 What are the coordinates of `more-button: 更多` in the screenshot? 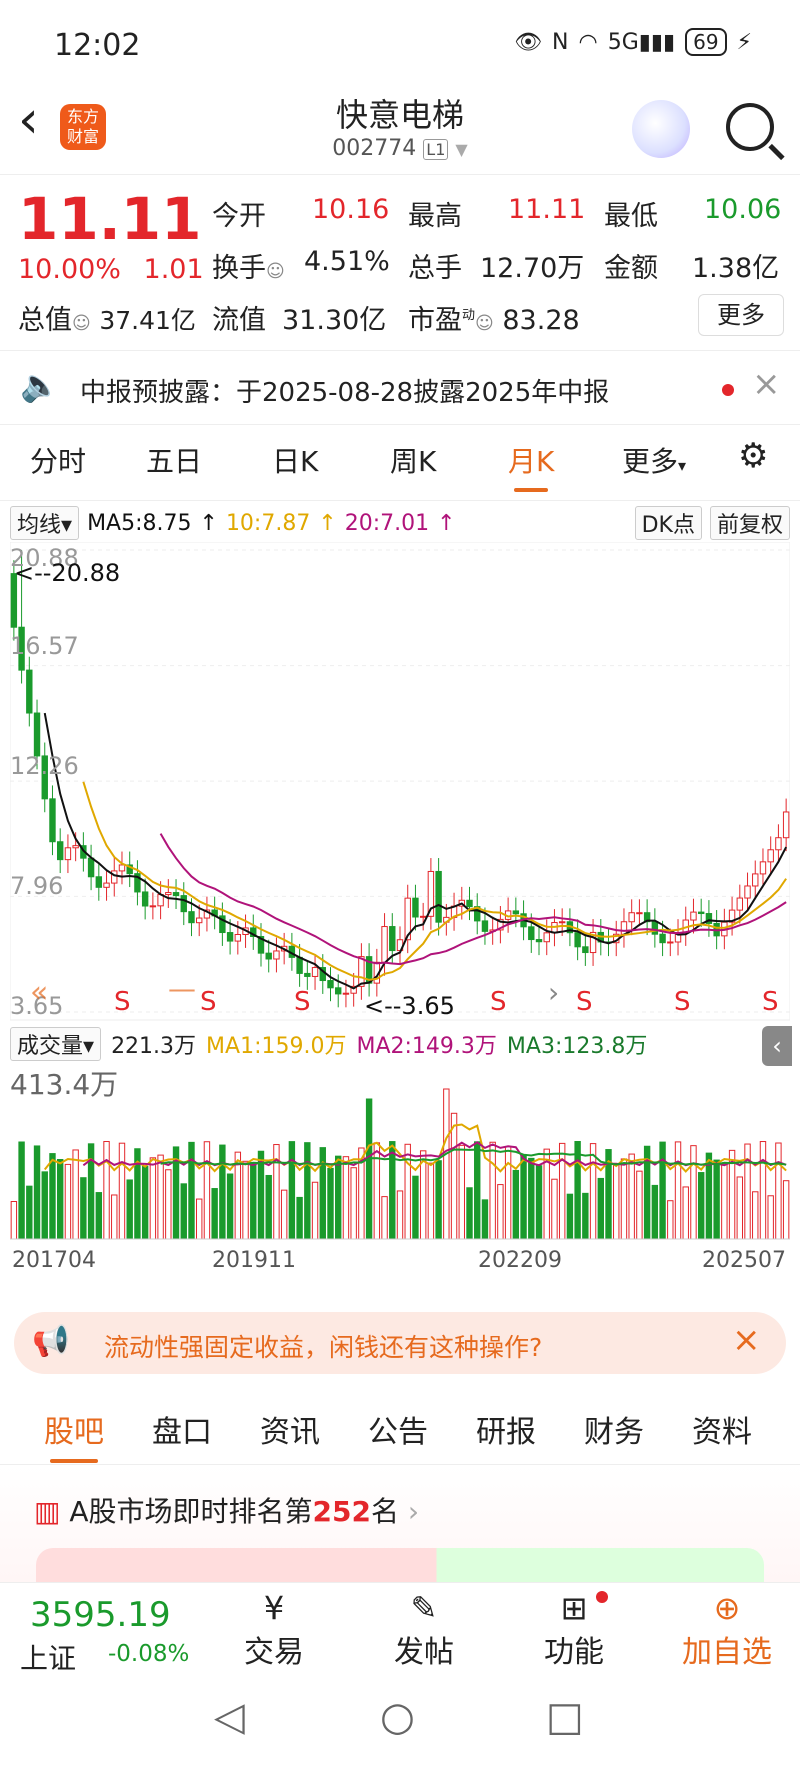 It's located at (741, 315).